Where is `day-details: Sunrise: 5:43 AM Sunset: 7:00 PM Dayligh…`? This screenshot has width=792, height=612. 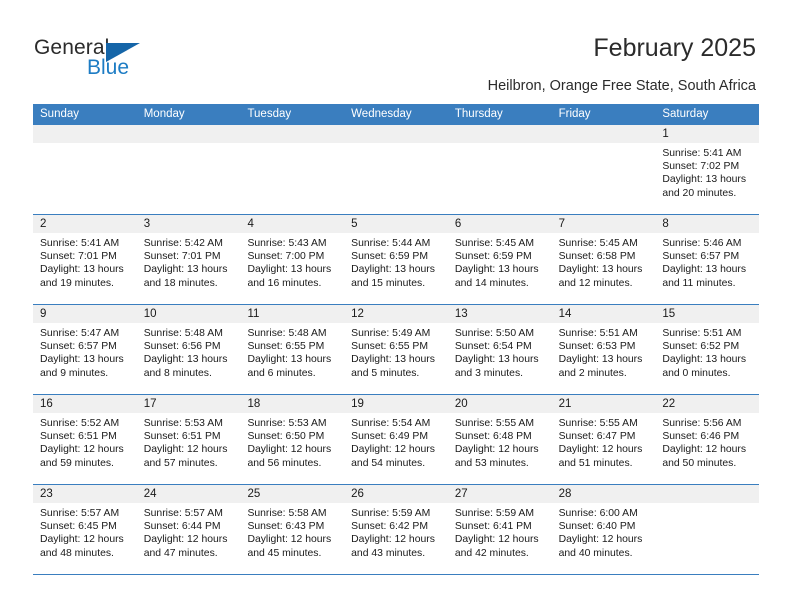
day-details: Sunrise: 5:43 AM Sunset: 7:00 PM Dayligh… is located at coordinates (292, 261).